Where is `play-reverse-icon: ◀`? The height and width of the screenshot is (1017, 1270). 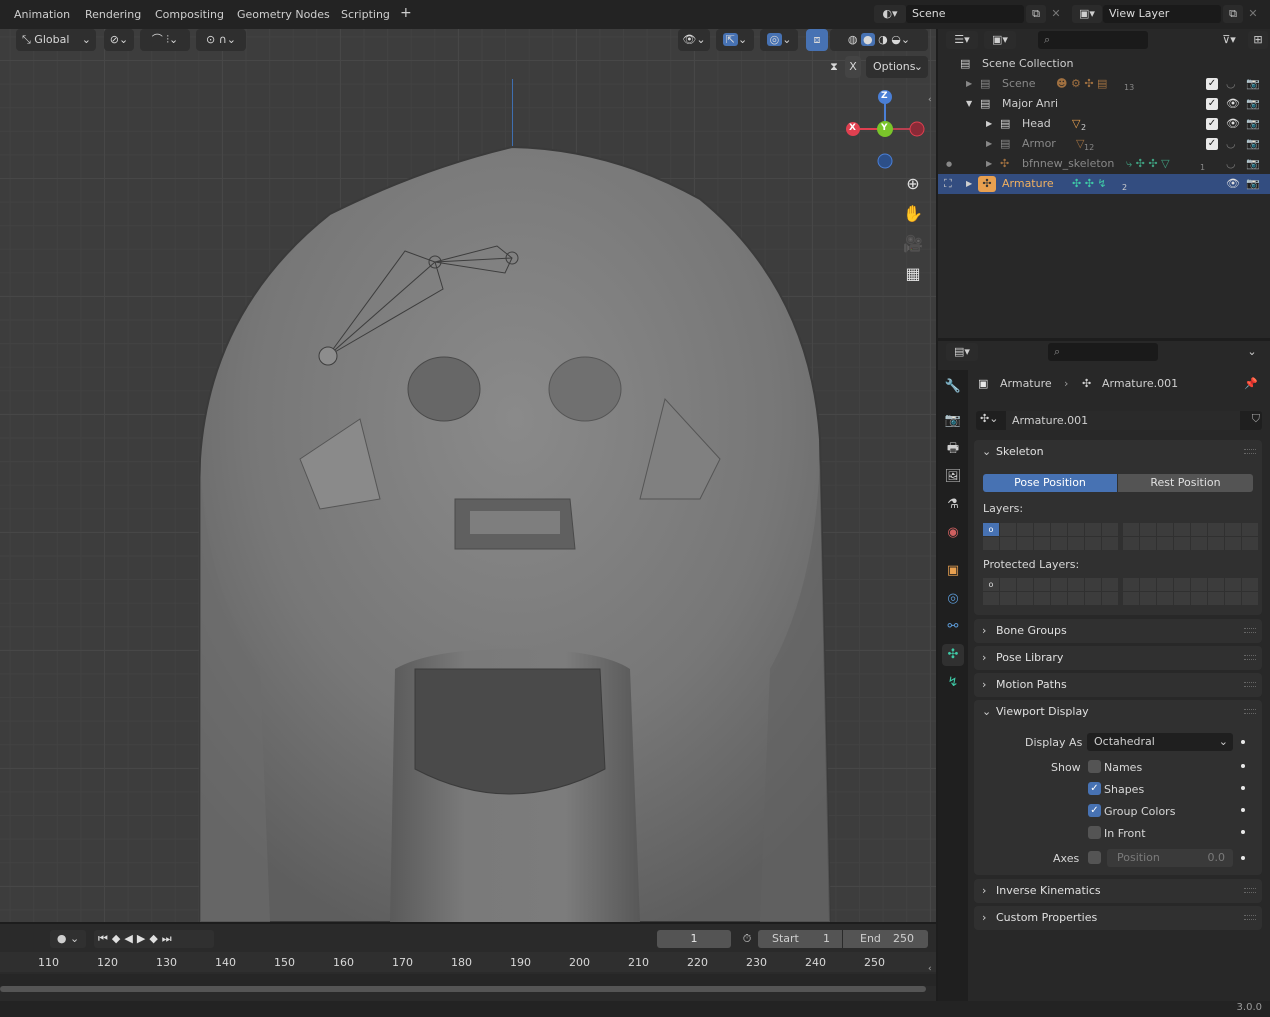 play-reverse-icon: ◀ is located at coordinates (130, 938).